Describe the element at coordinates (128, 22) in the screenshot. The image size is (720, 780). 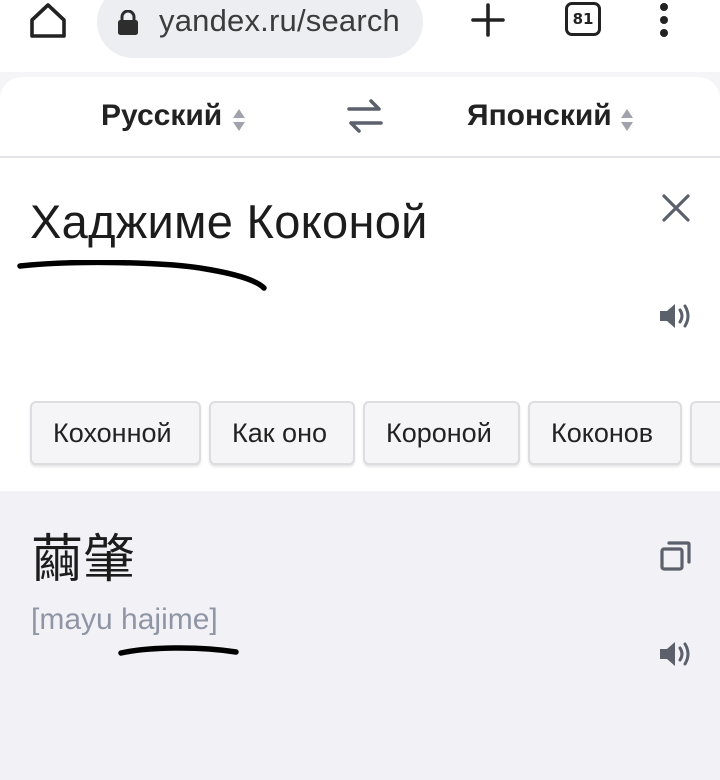
I see `lock-icon` at that location.